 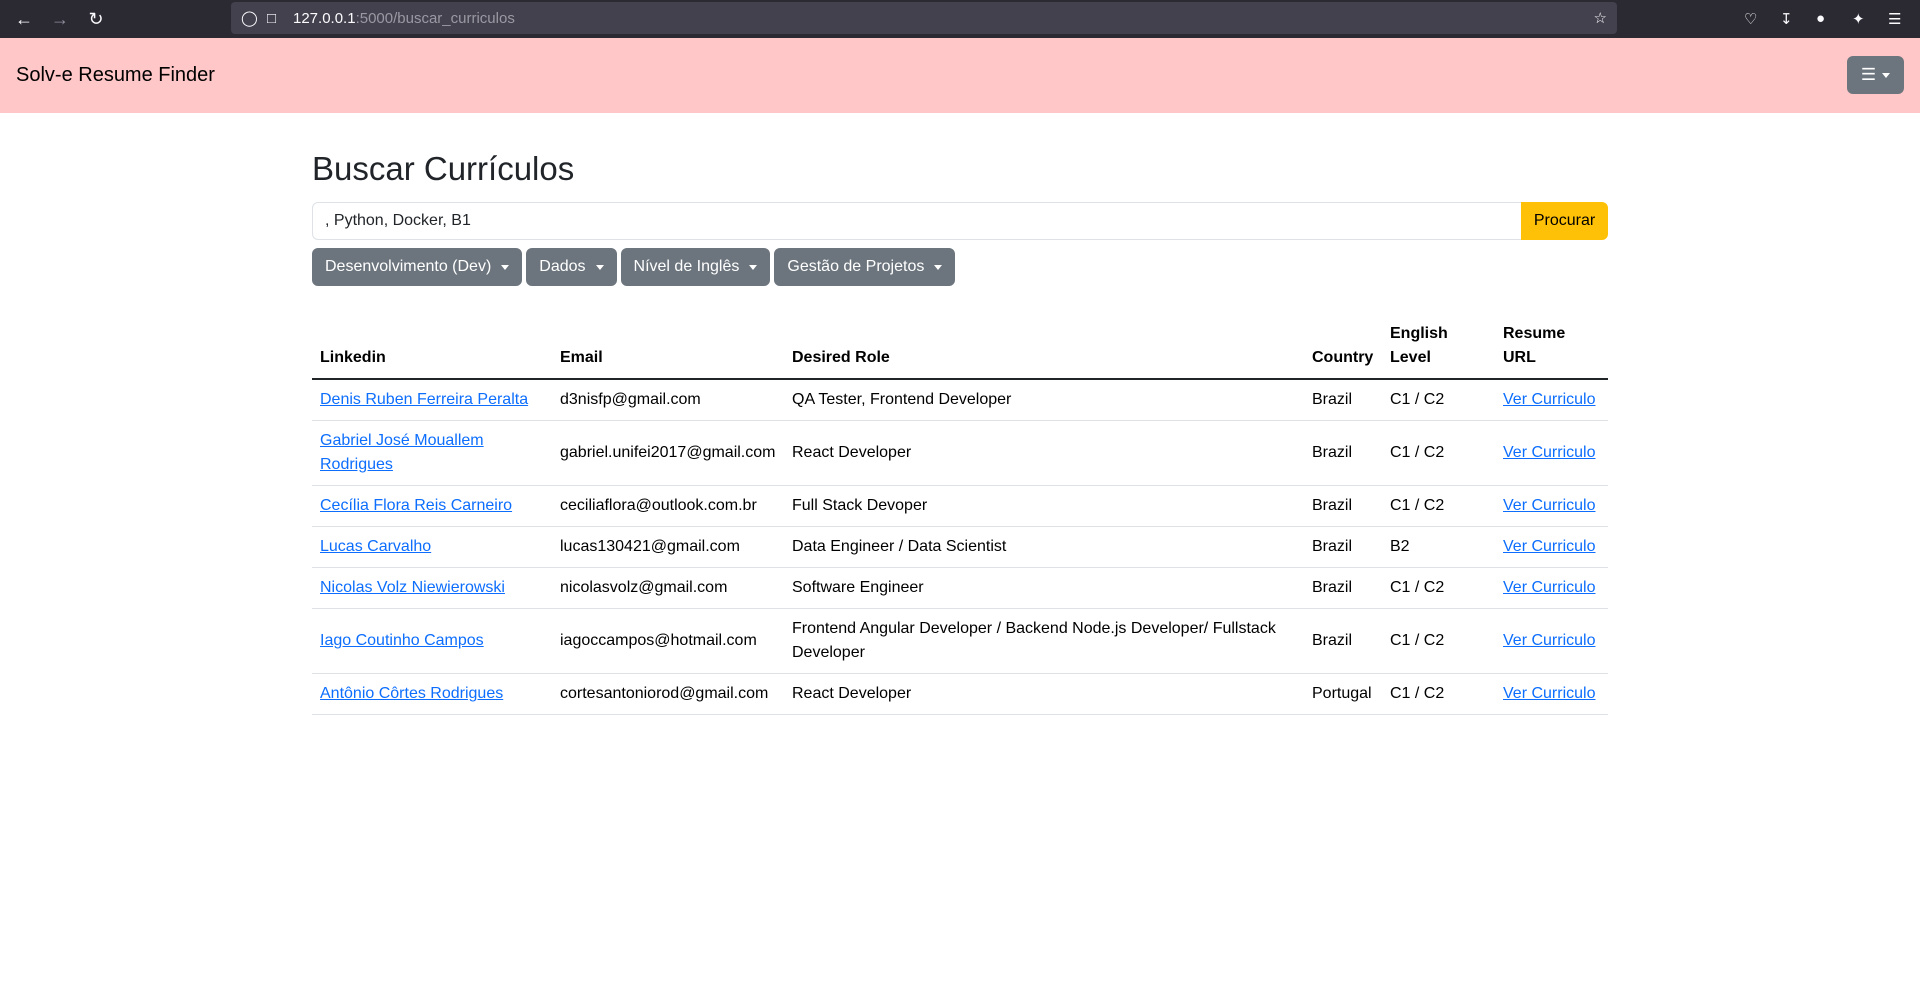 I want to click on filter-dropdown-projetos: Gestão de Projetos, so click(x=865, y=267).